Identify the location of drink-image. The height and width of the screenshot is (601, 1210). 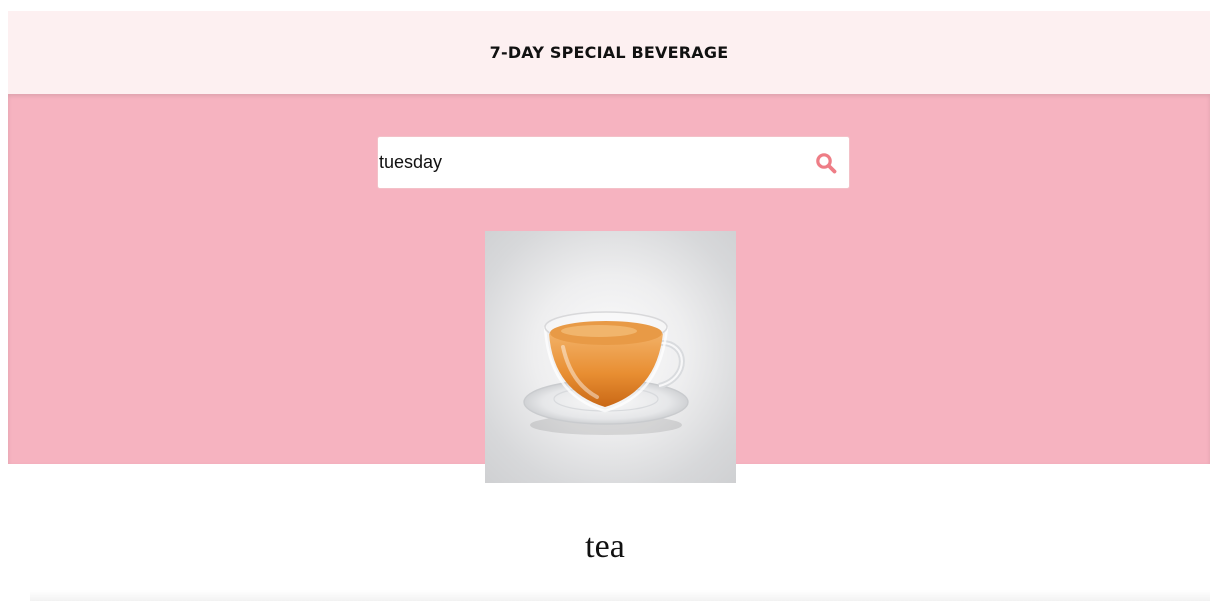
(610, 357).